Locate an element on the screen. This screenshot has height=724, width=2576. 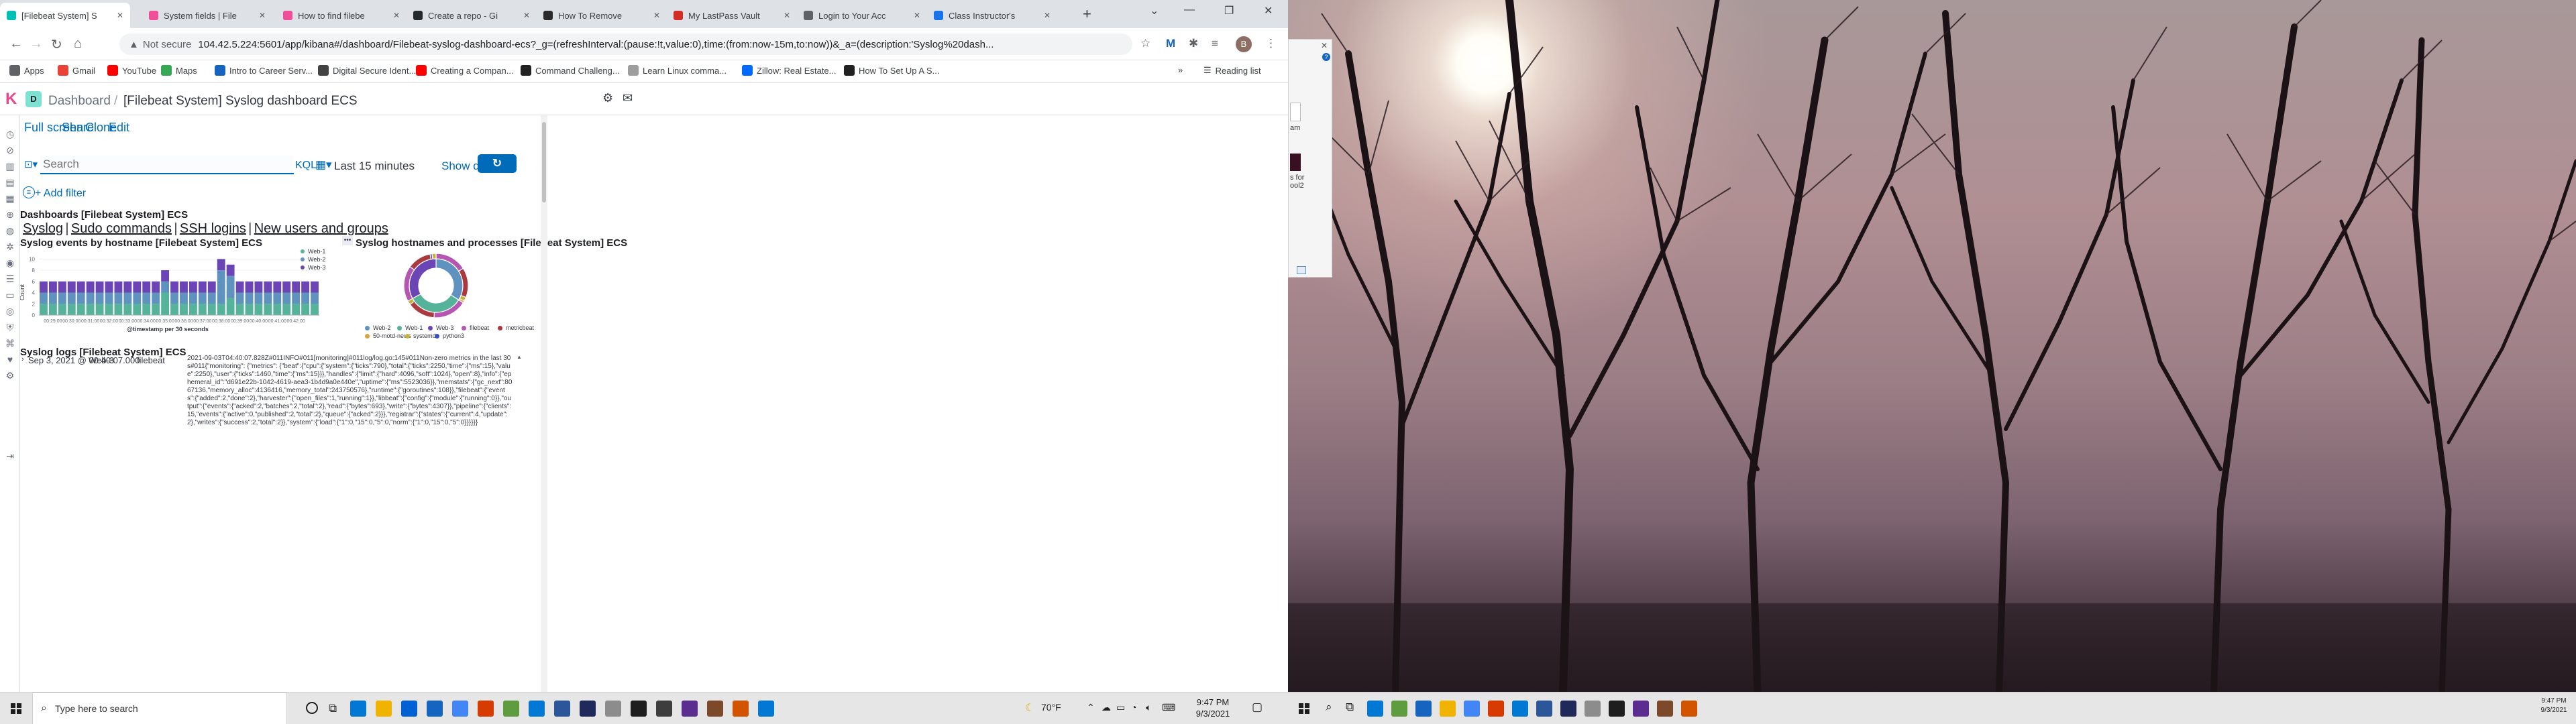
donut-legend-item: 50-motd-news is located at coordinates (388, 336).